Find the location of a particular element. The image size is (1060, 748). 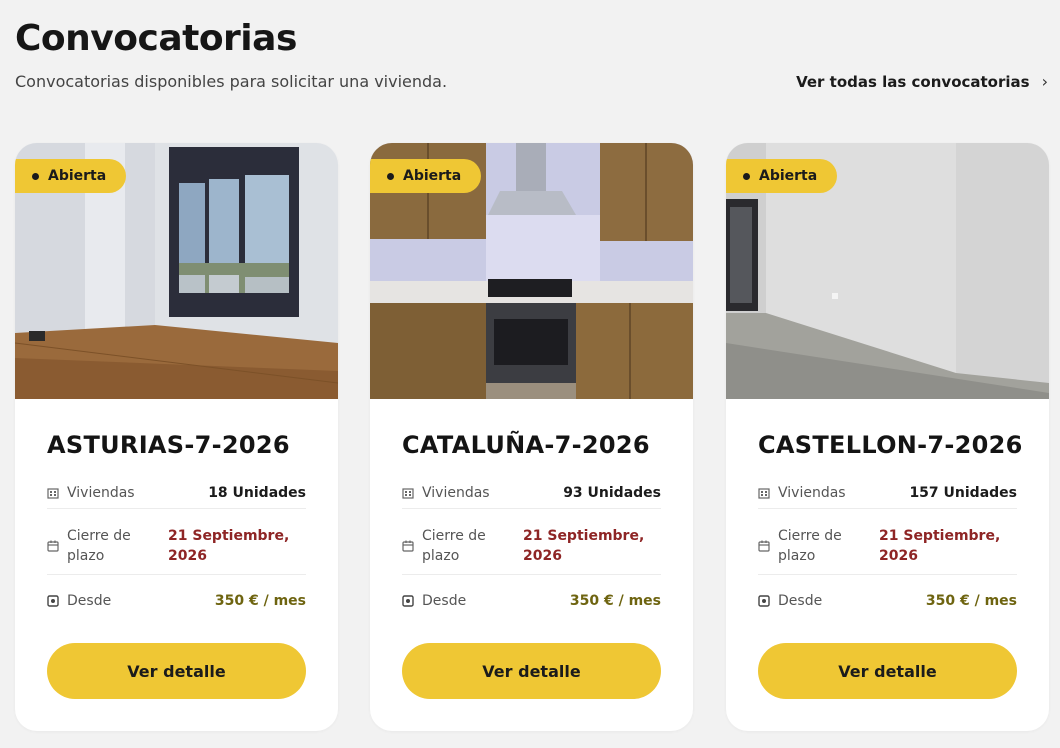

see-all-label: Ver todas las convocatorias is located at coordinates (913, 81).